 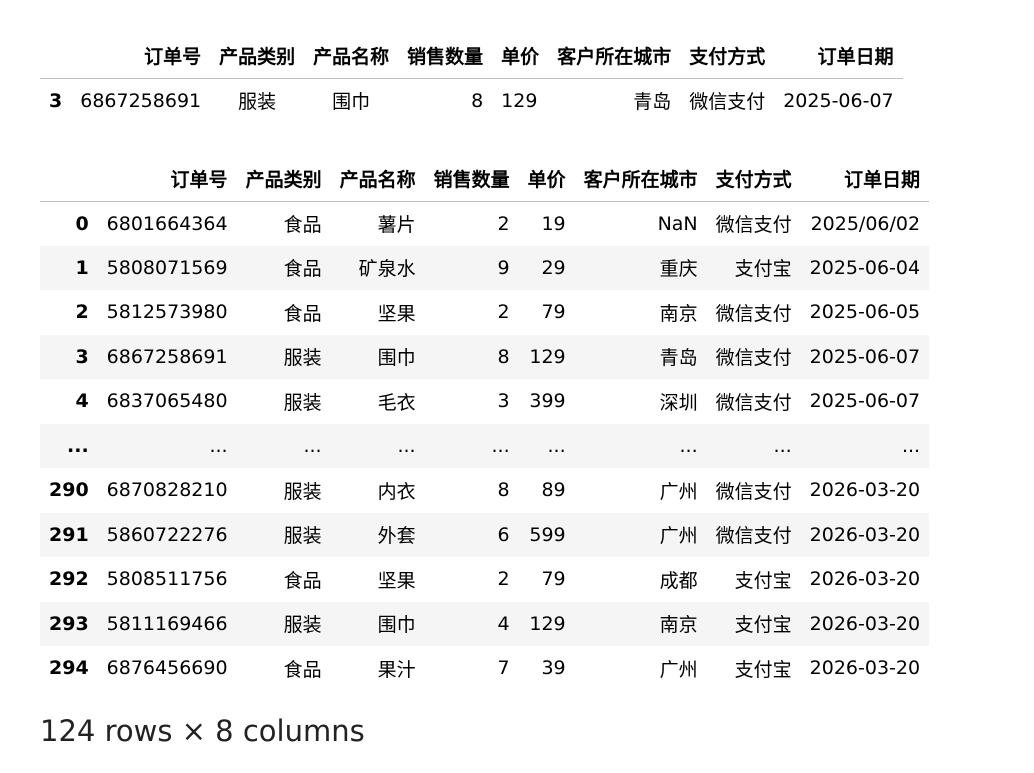 I want to click on cell-order-id: 6870828210, so click(x=167, y=490).